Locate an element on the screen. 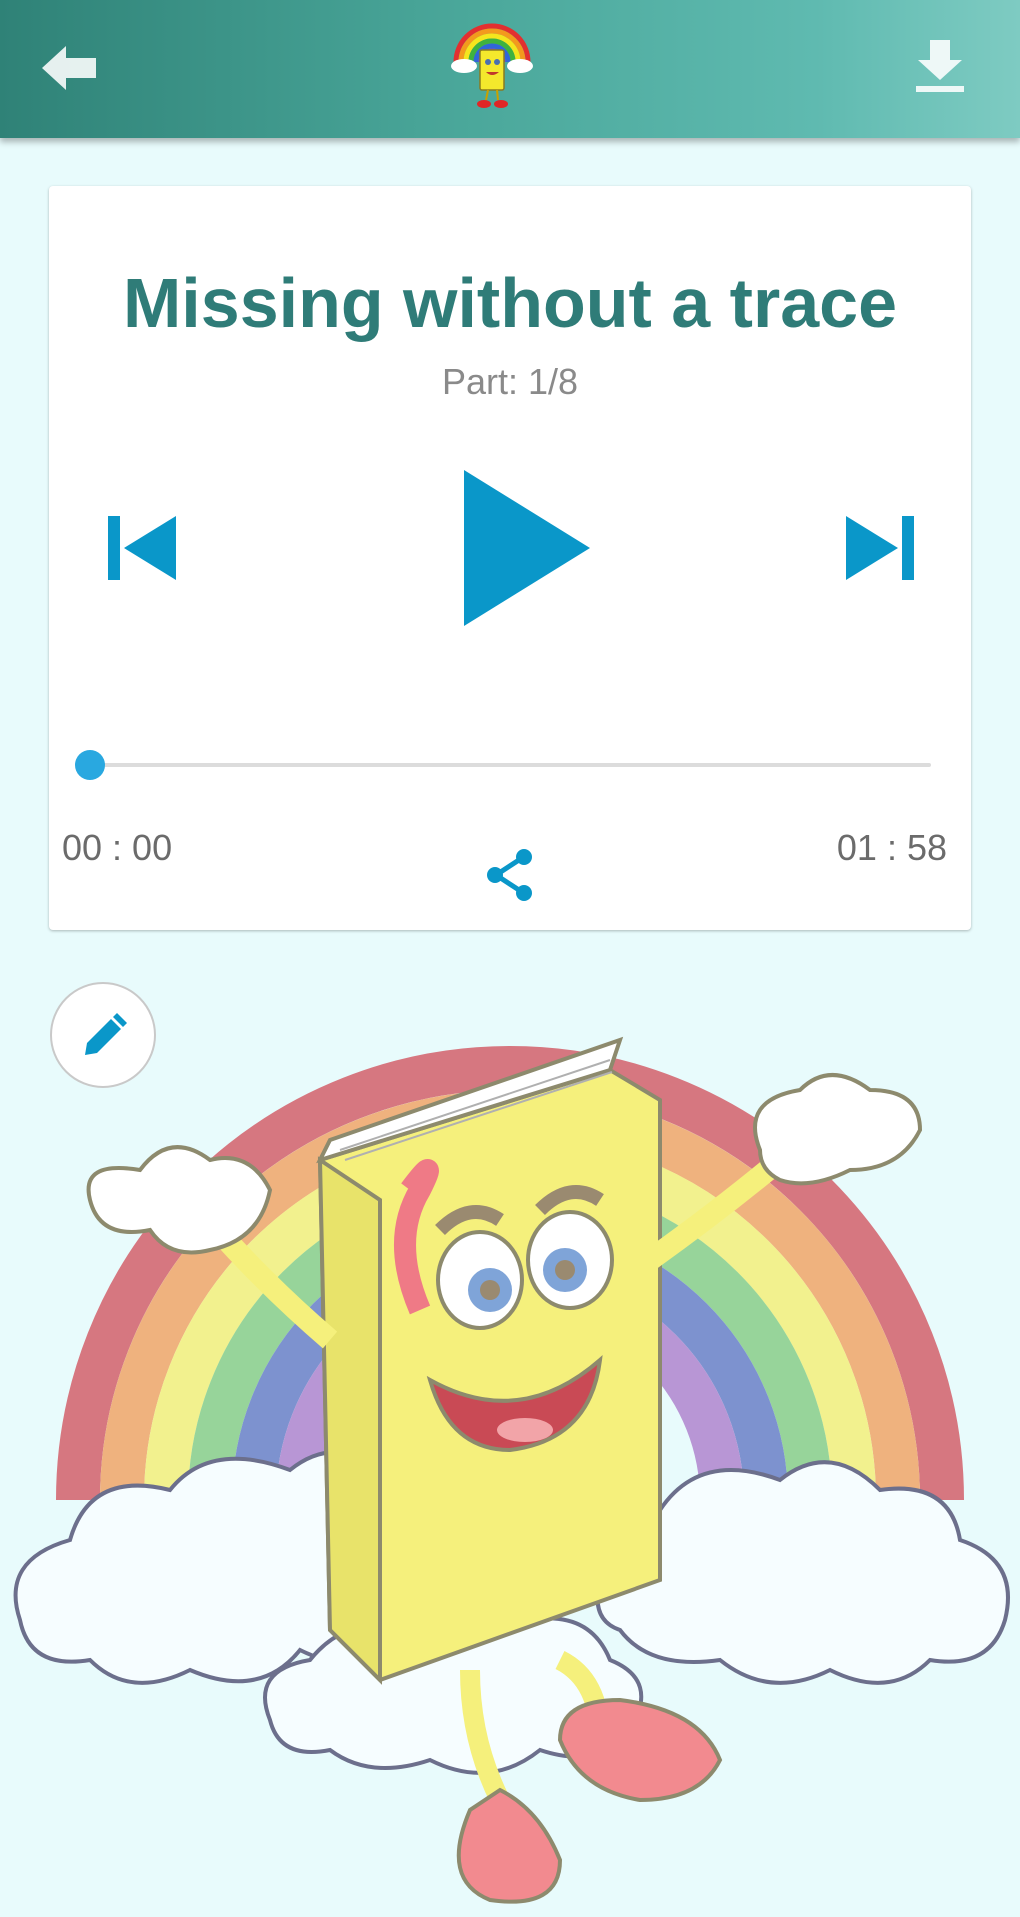 This screenshot has width=1020, height=1917. edit-button is located at coordinates (103, 1035).